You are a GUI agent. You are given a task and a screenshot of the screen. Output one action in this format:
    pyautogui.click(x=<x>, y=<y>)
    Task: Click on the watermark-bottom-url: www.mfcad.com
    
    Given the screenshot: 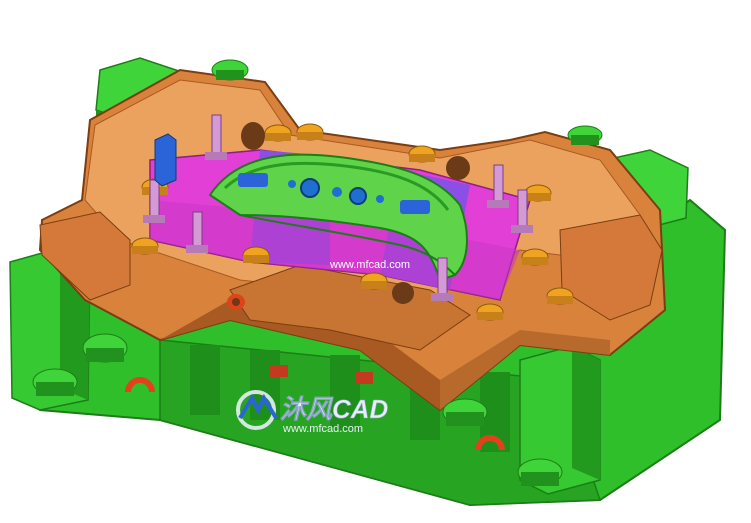 What is the action you would take?
    pyautogui.click(x=322, y=429)
    